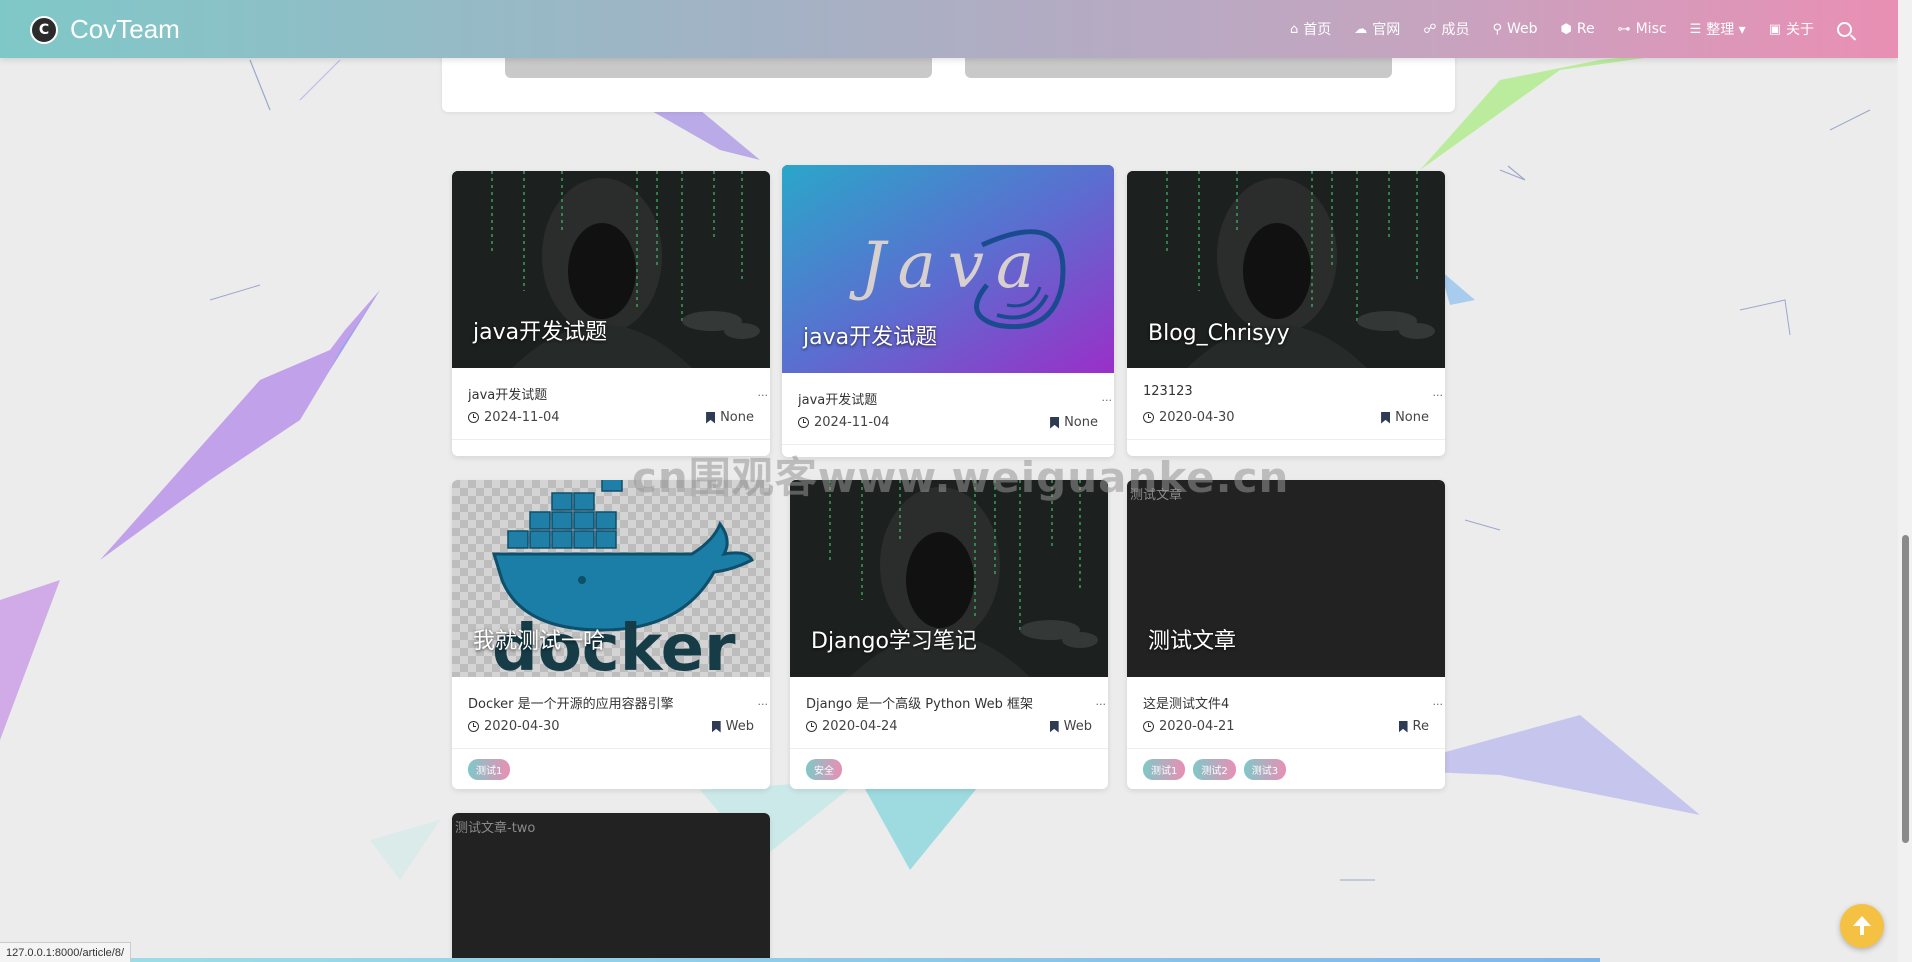 The width and height of the screenshot is (1912, 962). Describe the element at coordinates (824, 769) in the screenshot. I see `tag-badge: 安全` at that location.